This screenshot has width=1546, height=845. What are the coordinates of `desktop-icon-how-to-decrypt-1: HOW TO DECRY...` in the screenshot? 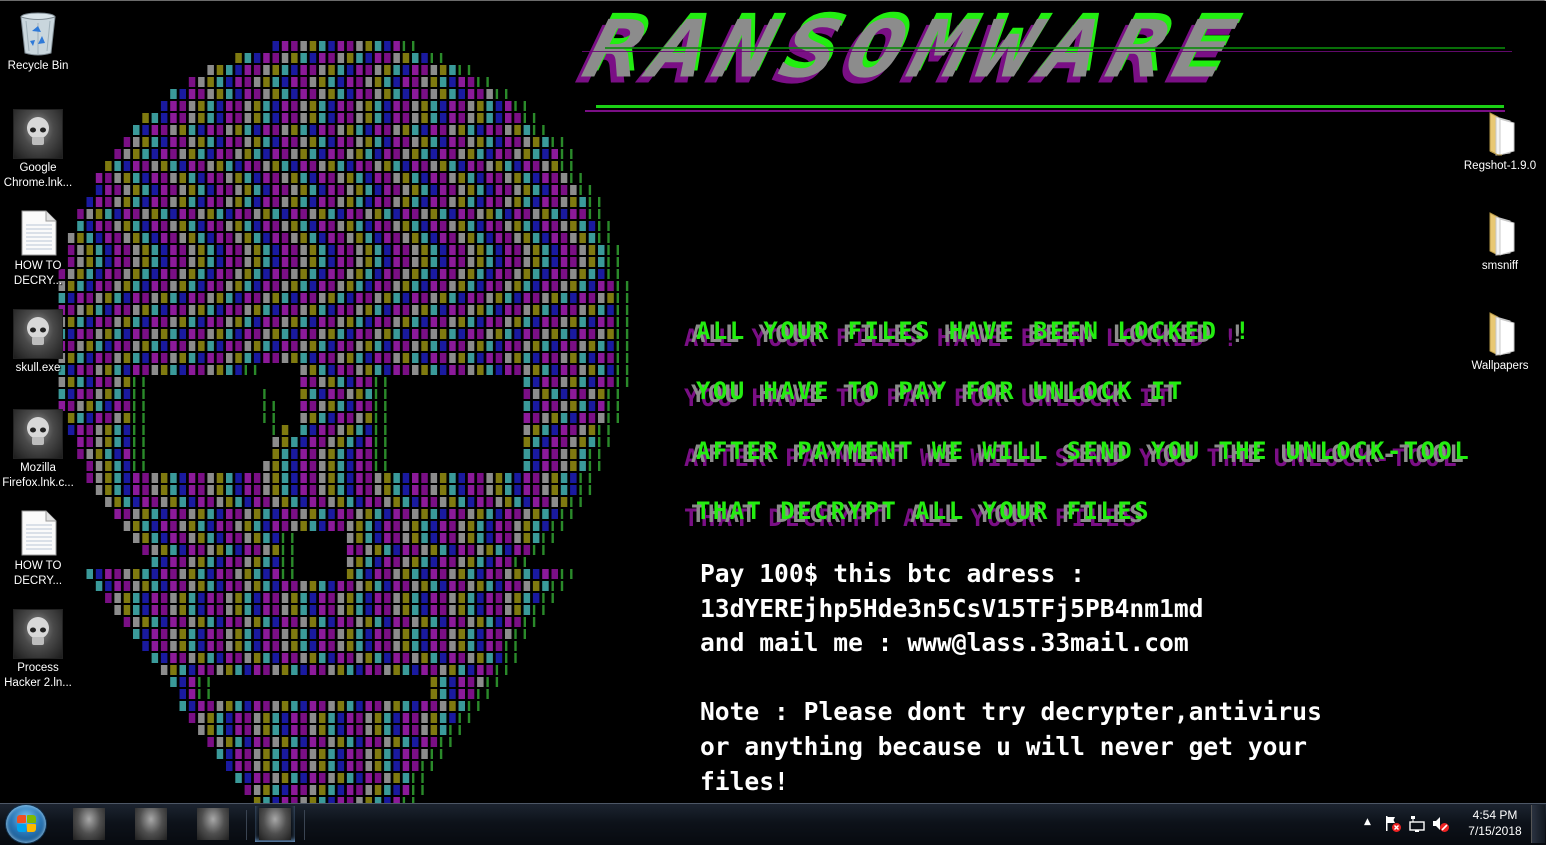 It's located at (38, 249).